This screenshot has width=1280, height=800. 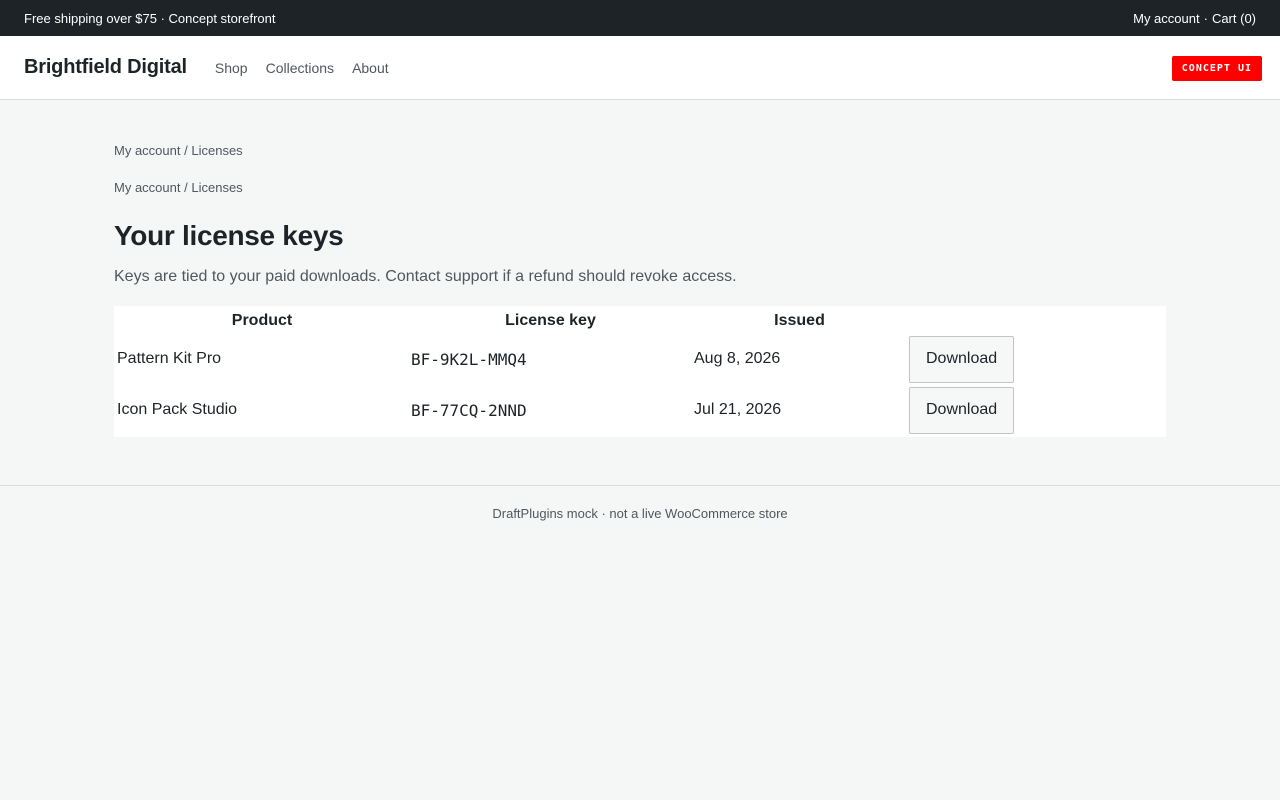 I want to click on nav-about: About, so click(x=370, y=68).